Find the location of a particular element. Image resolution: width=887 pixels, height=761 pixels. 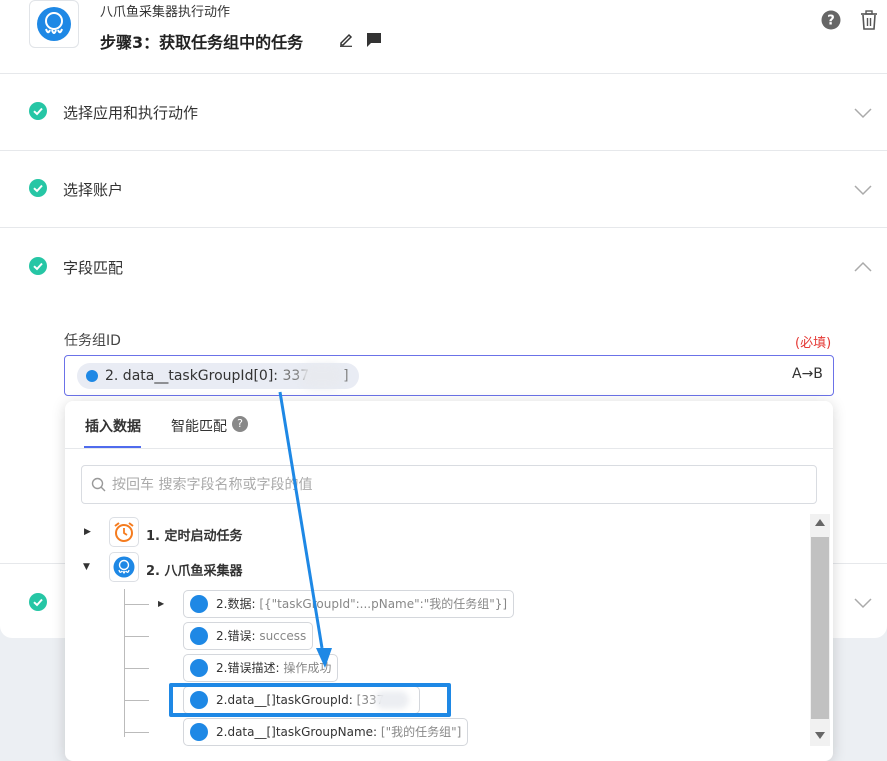

list-item: 2.data__[]taskGroupName: ["我的任务组"] is located at coordinates (326, 732).